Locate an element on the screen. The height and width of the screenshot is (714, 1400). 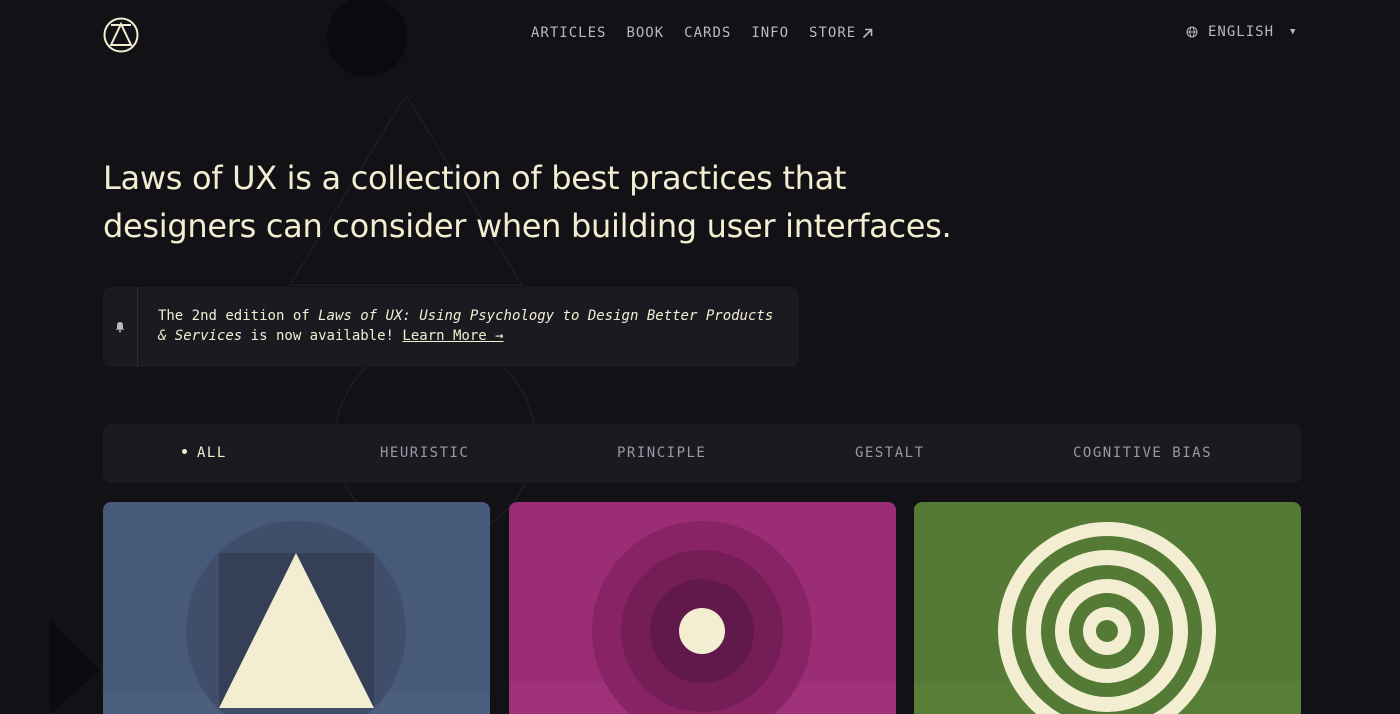
nav-info-label: INFO is located at coordinates (770, 33).